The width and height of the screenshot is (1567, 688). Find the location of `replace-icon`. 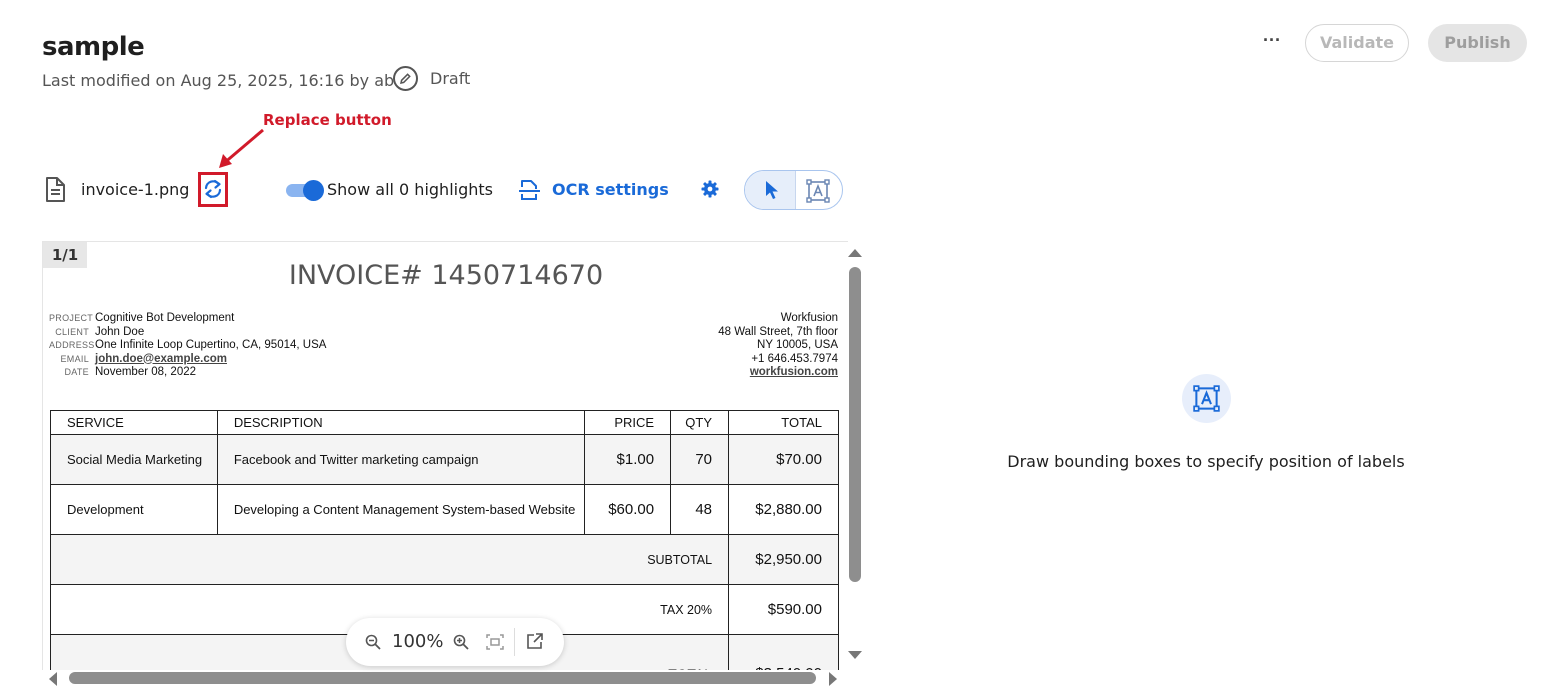

replace-icon is located at coordinates (213, 189).